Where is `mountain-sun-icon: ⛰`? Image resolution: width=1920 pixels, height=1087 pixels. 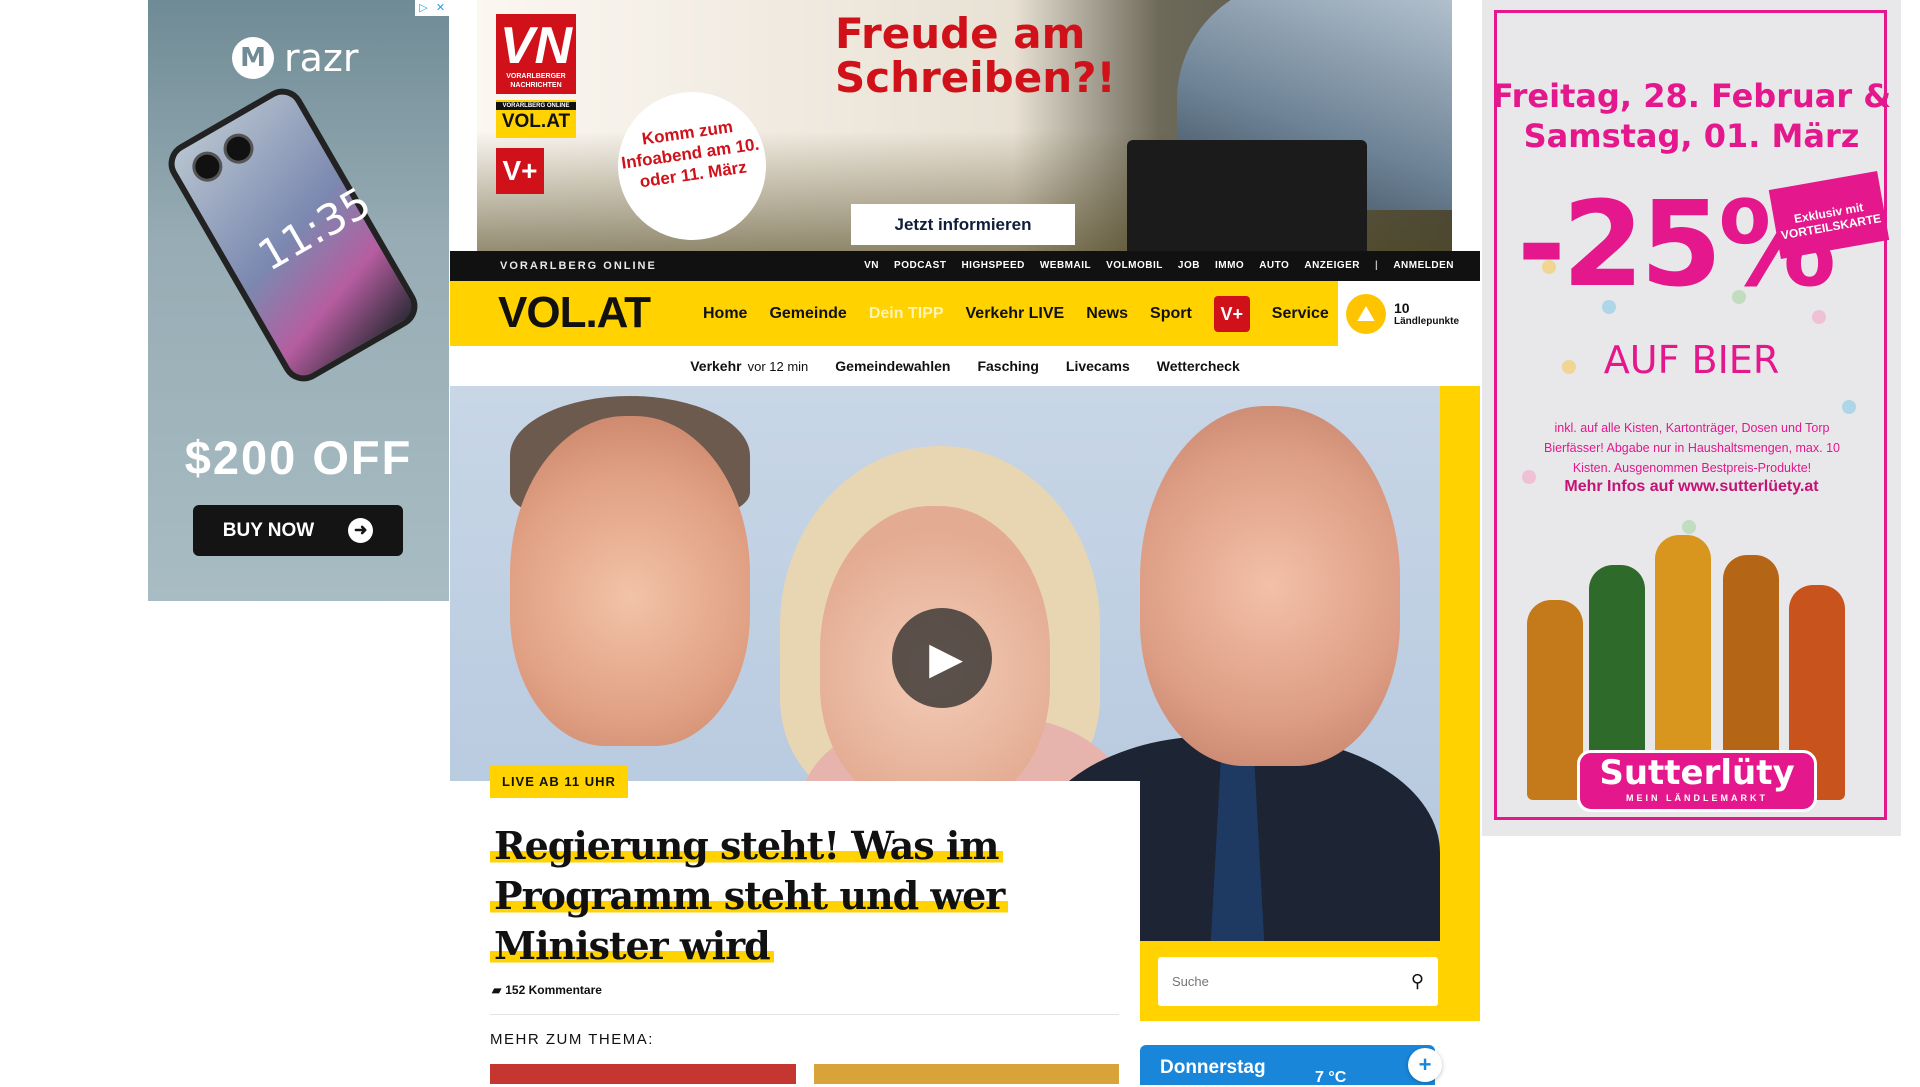
mountain-sun-icon: ⛰ is located at coordinates (1366, 313).